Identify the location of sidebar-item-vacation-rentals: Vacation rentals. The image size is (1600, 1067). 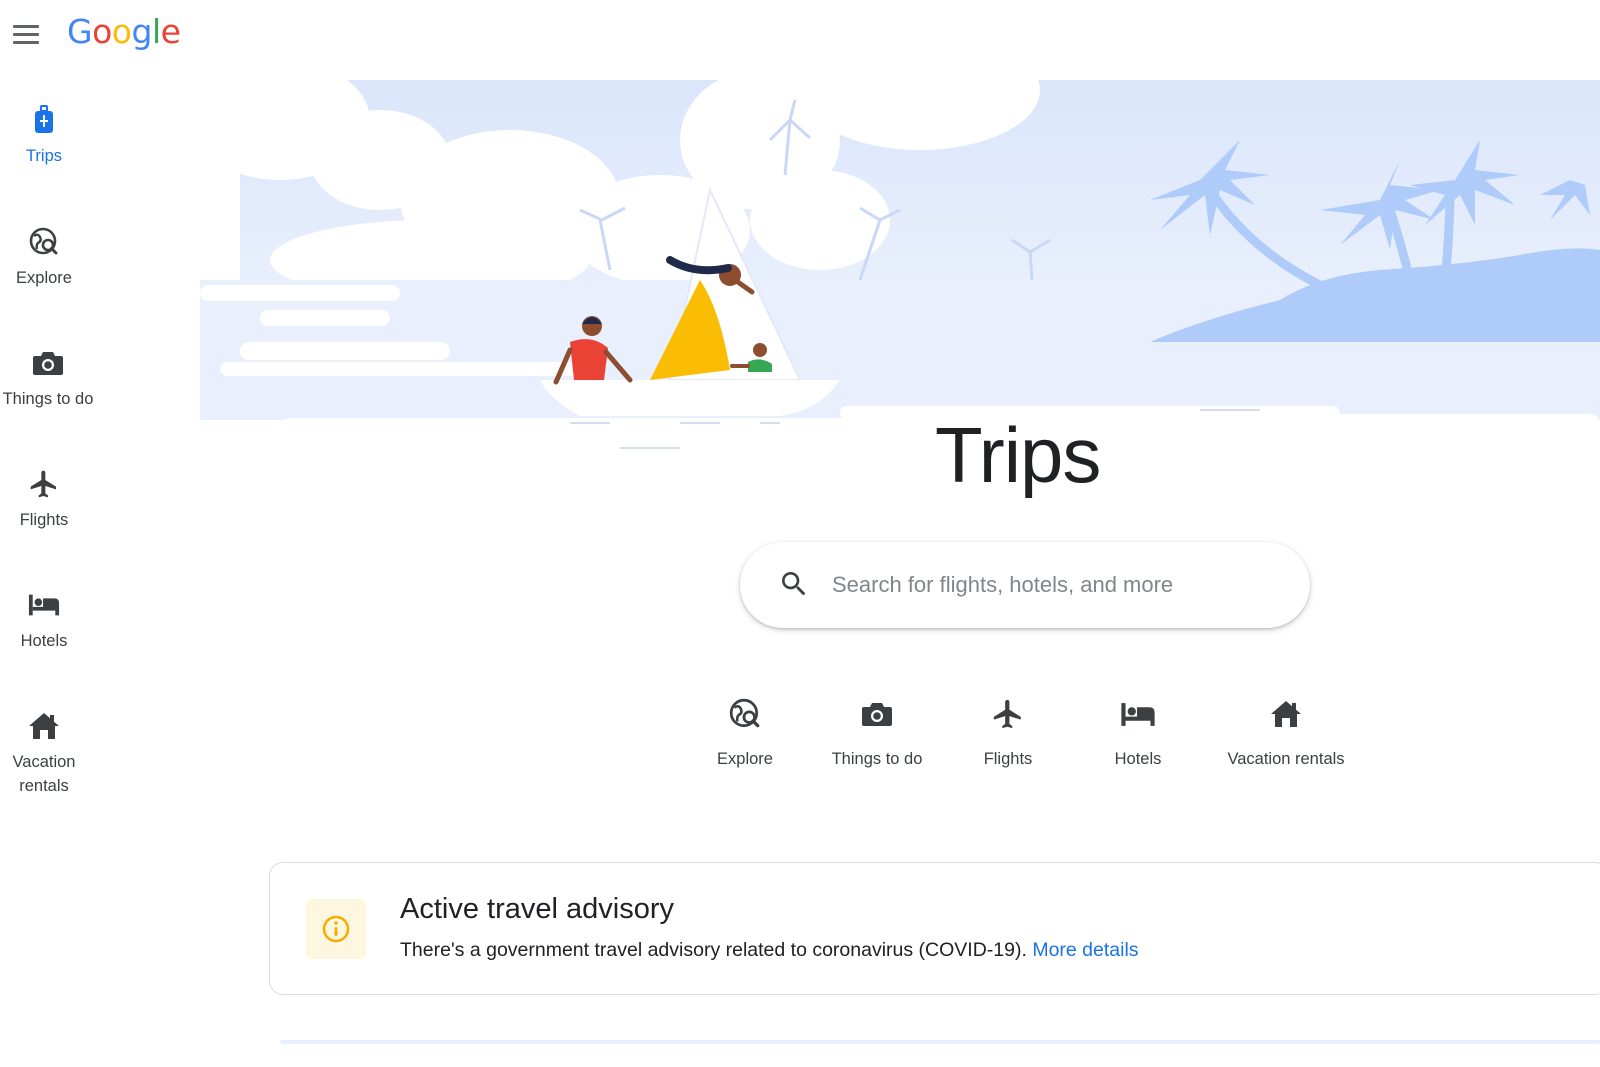
(44, 754).